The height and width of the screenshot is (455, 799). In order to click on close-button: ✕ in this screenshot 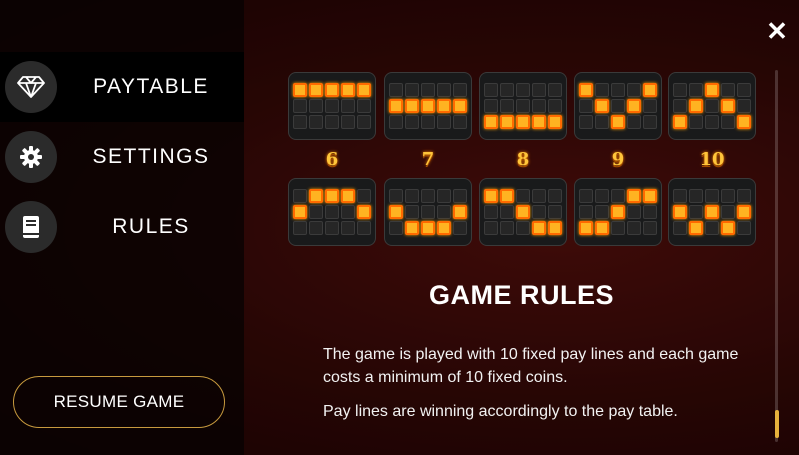, I will do `click(777, 31)`.